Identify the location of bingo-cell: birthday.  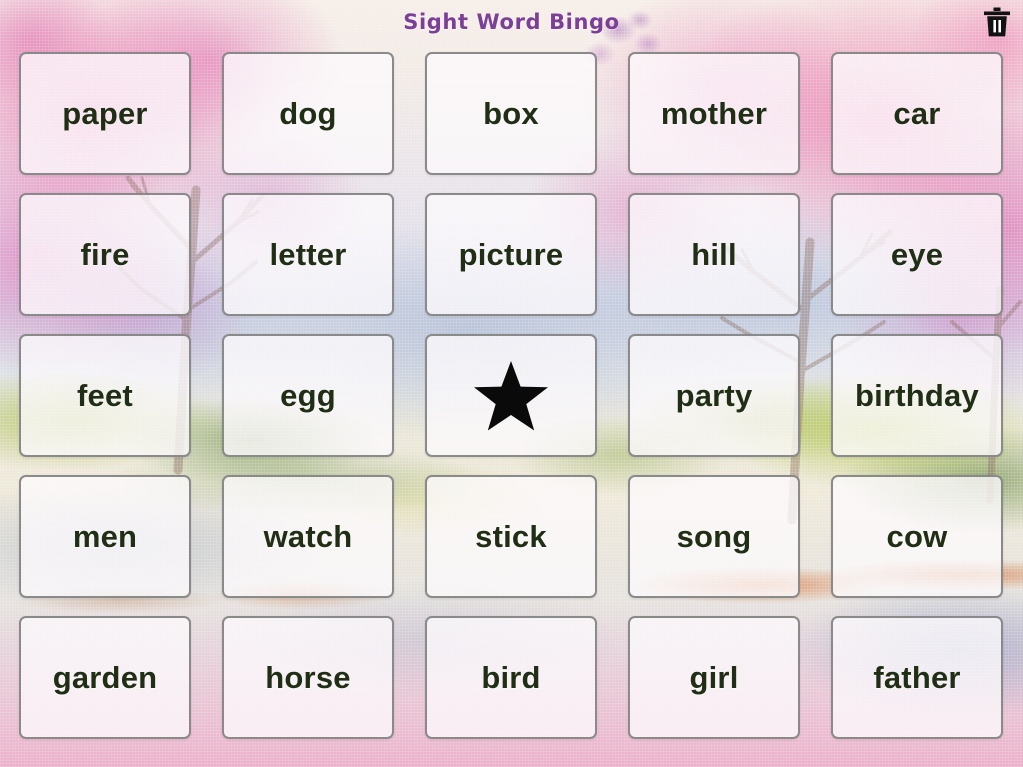
(917, 395).